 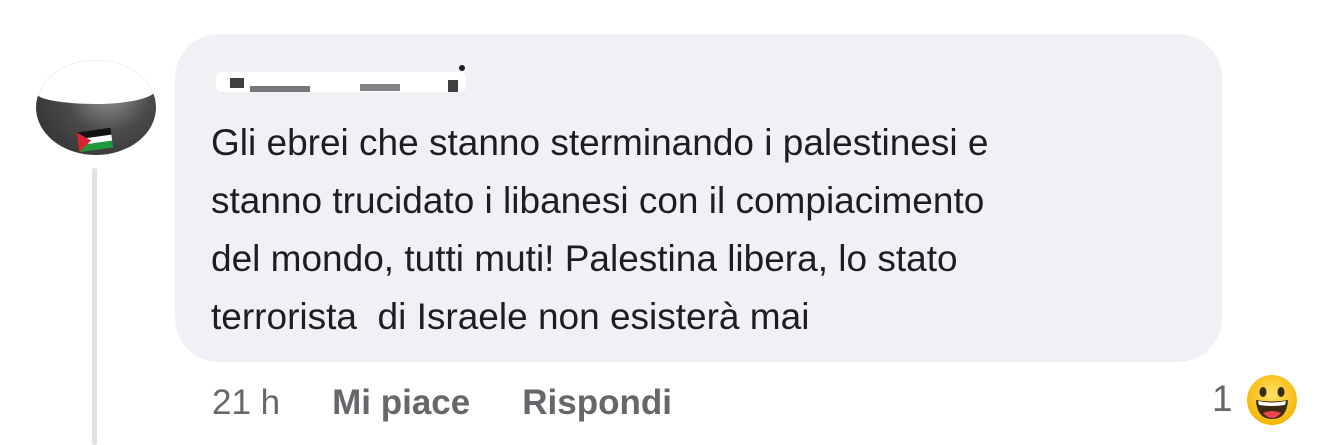 I want to click on grinning-sweat-emoji-icon, so click(x=1272, y=400).